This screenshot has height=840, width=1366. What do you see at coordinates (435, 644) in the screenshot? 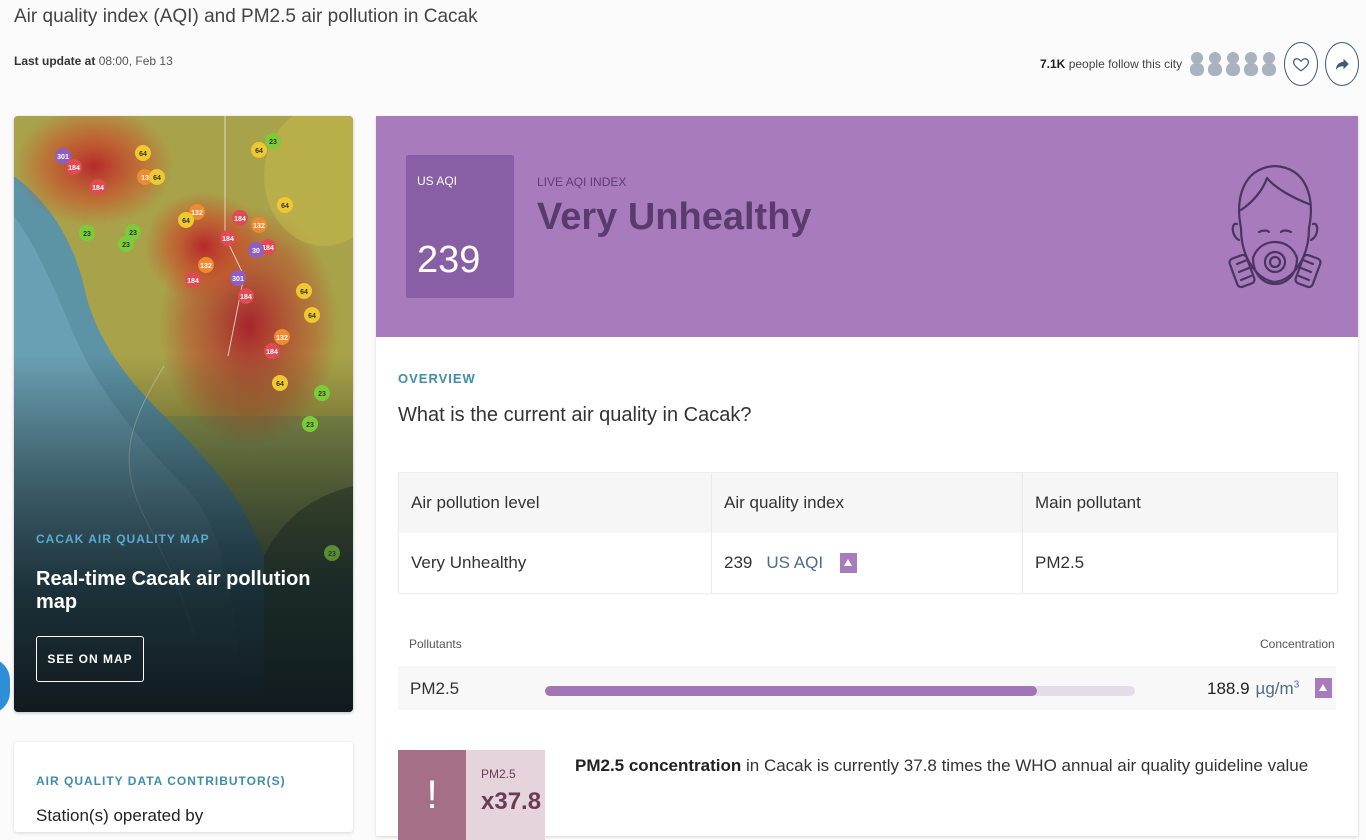
I see `pollutants-header: Pollutants` at bounding box center [435, 644].